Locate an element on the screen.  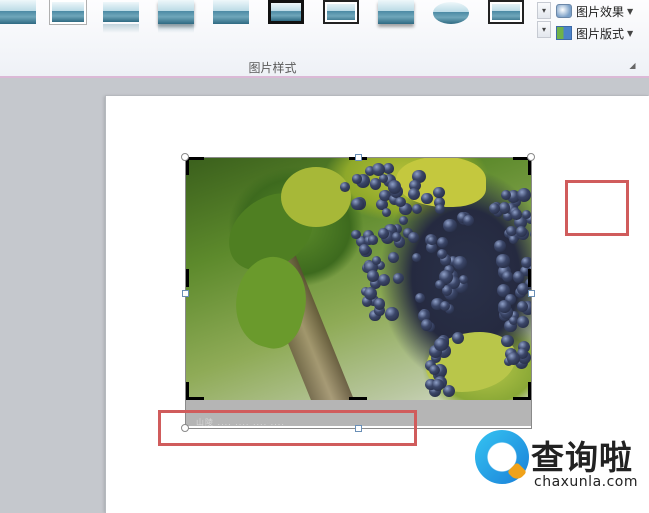
resize-handle-top-left is located at coordinates (185, 157).